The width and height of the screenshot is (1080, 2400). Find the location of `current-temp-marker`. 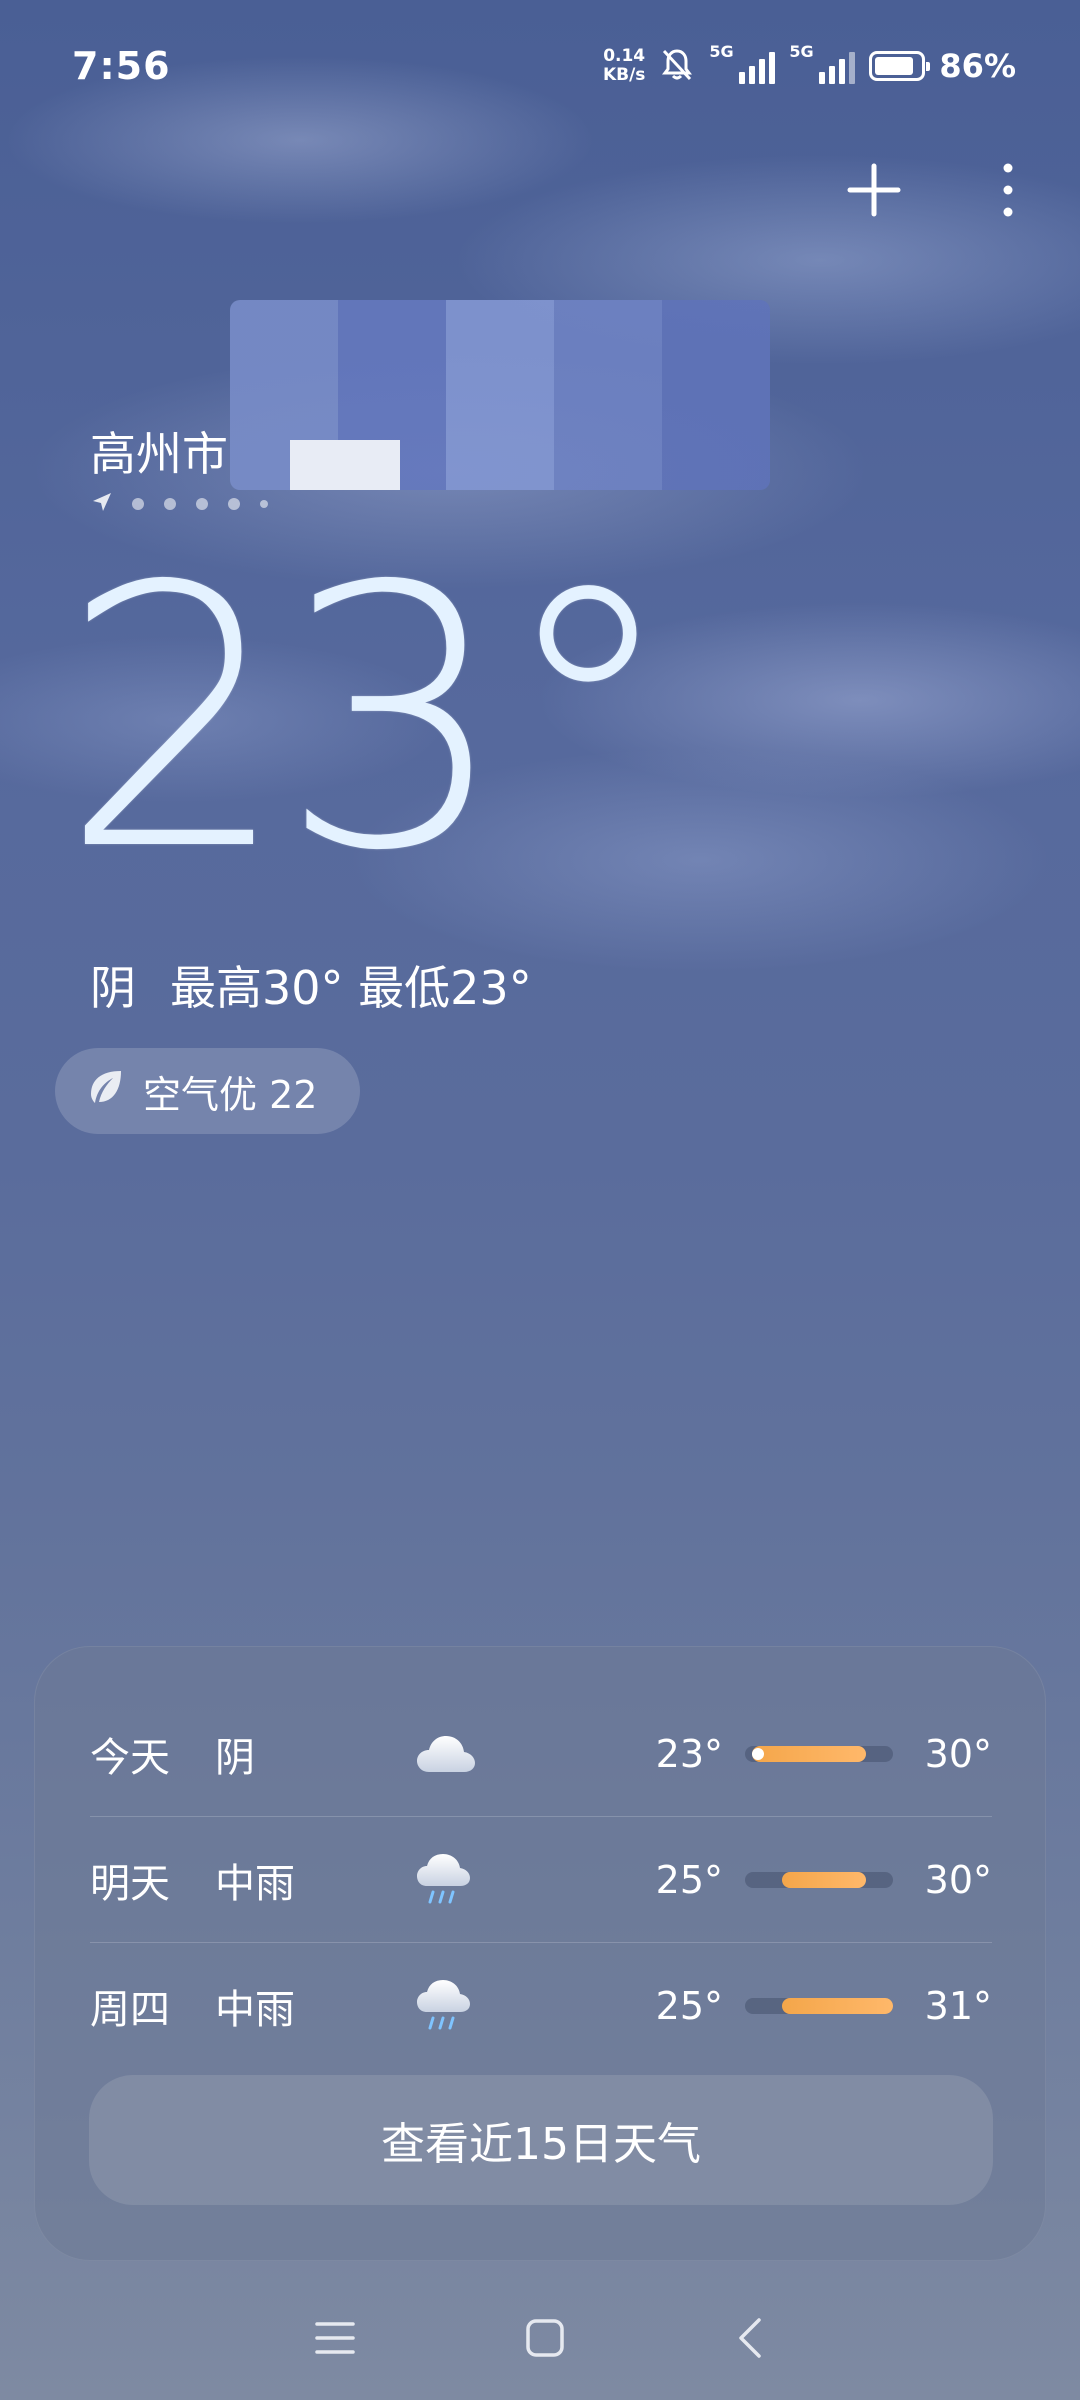

current-temp-marker is located at coordinates (758, 1753).